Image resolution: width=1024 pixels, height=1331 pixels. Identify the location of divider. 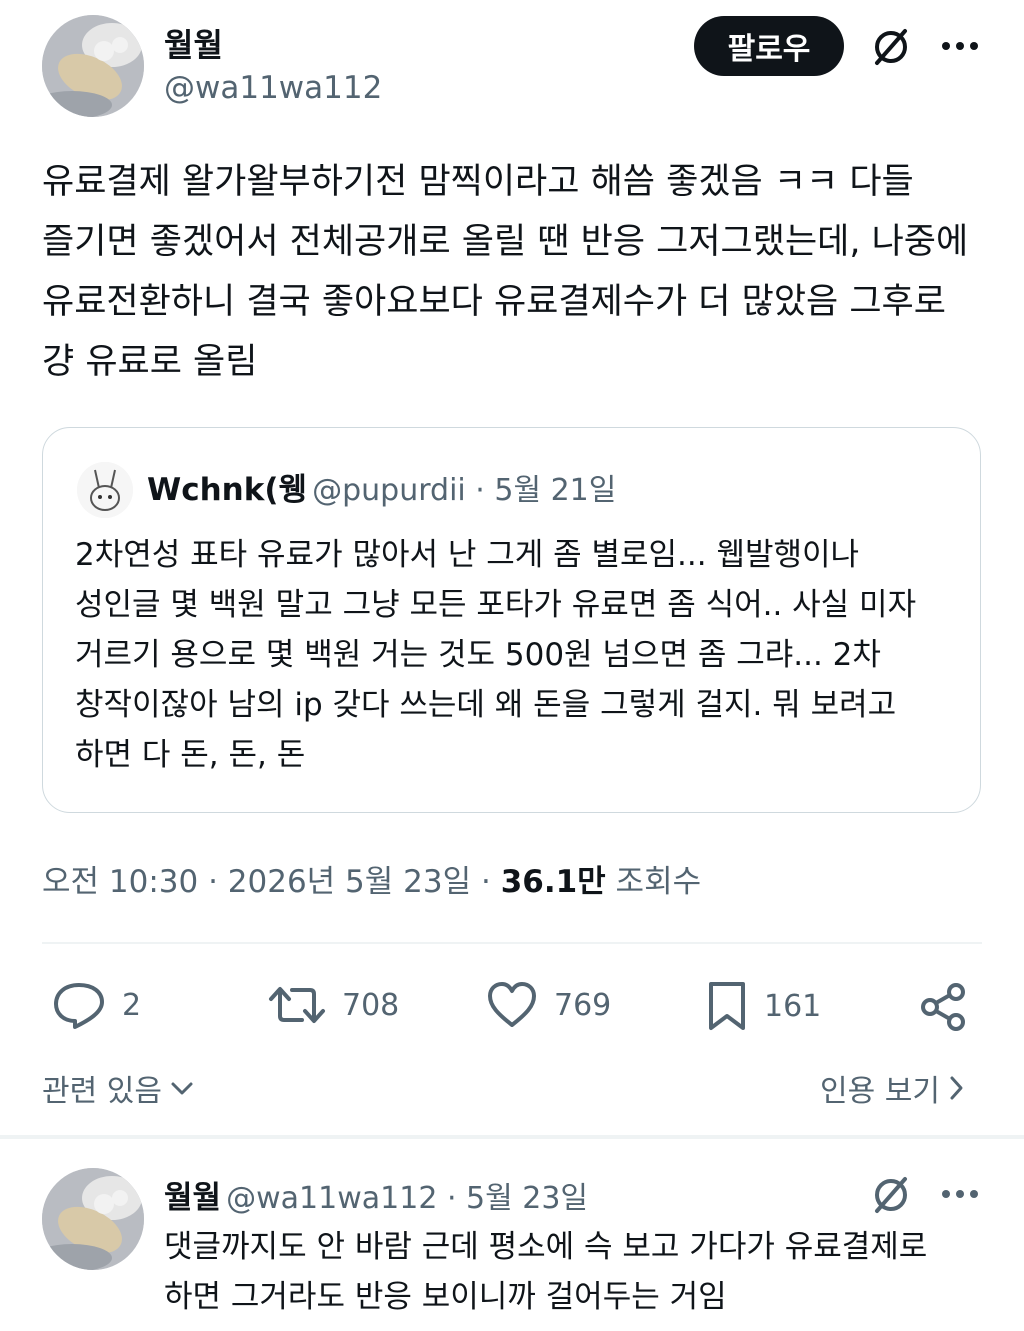
(512, 943).